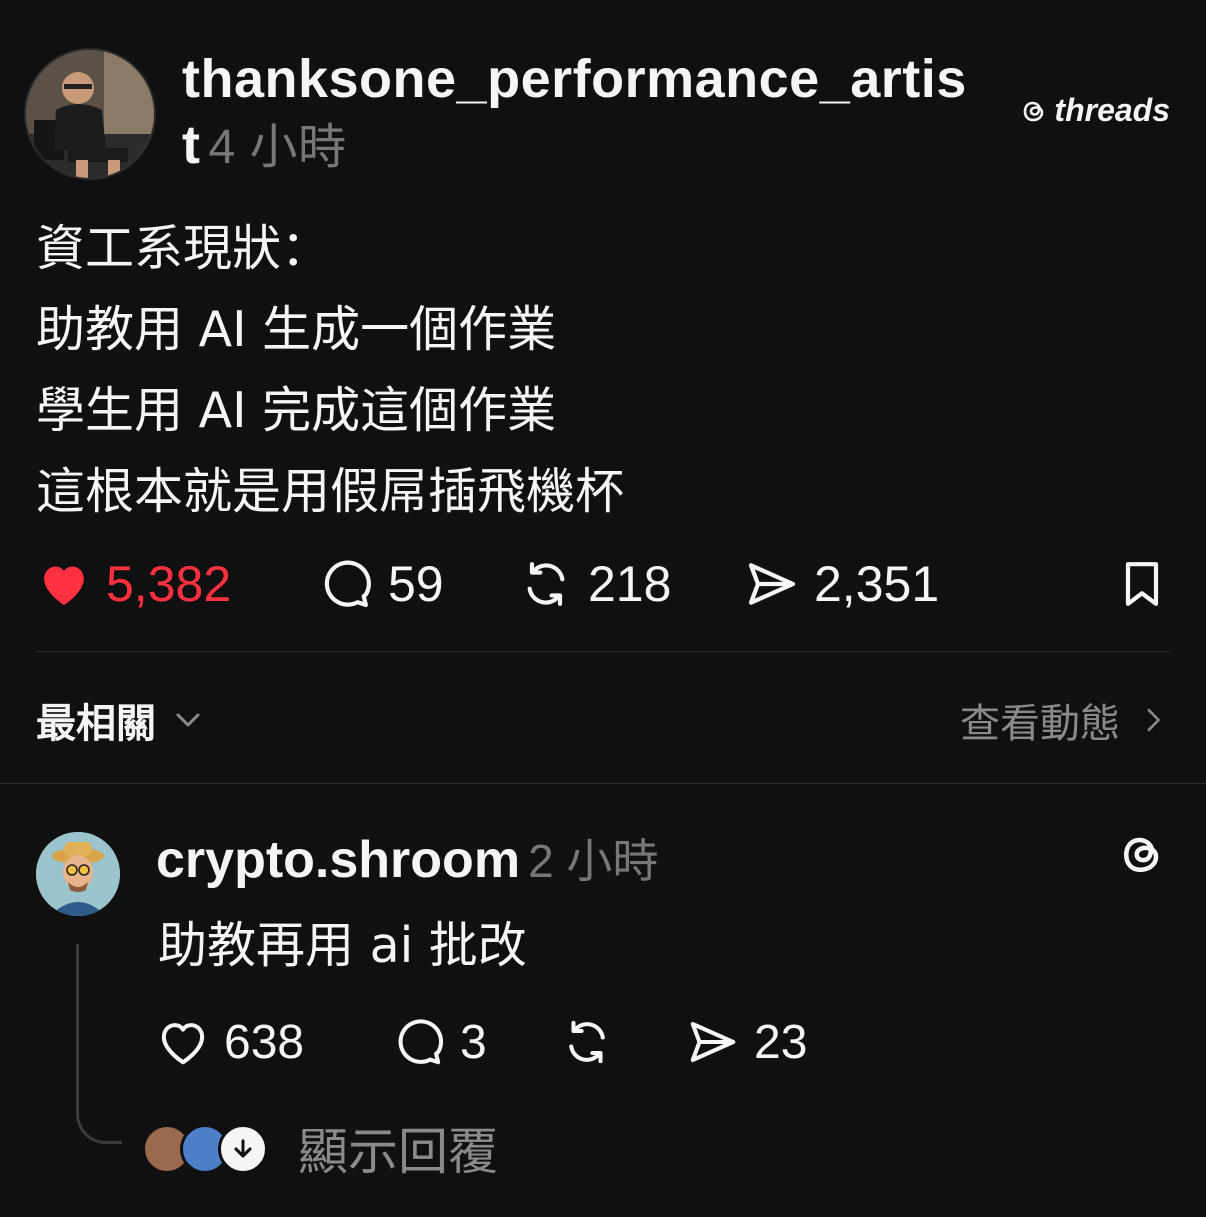 The image size is (1206, 1217). I want to click on share-count: 2,351, so click(877, 584).